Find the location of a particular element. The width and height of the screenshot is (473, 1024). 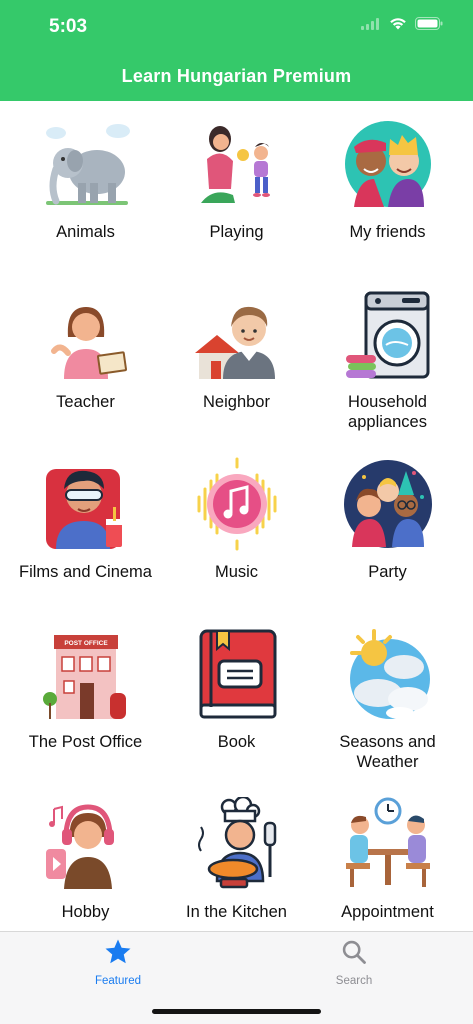

category-label: Hobby is located at coordinates (85, 912).